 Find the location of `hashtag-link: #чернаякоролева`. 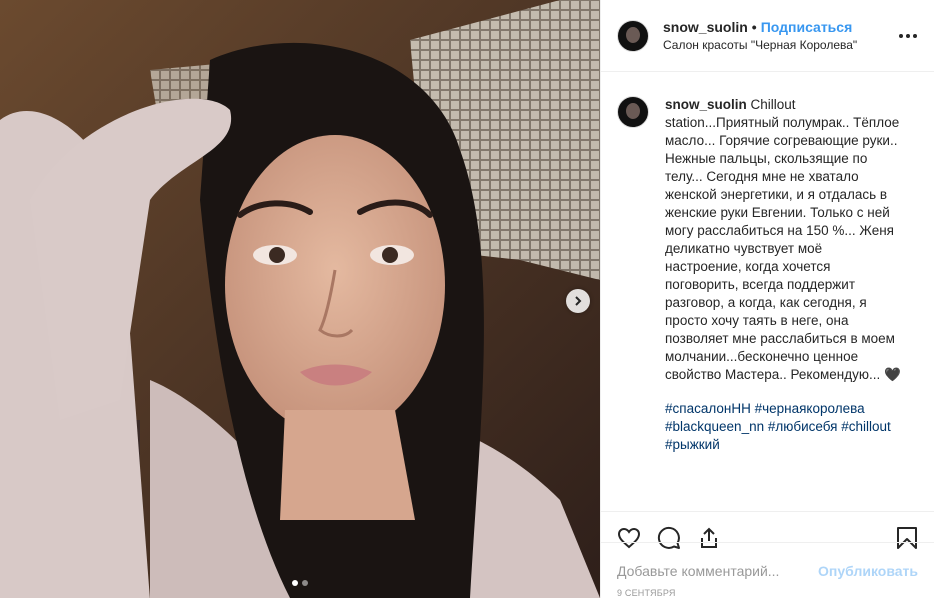

hashtag-link: #чернаякоролева is located at coordinates (810, 408).